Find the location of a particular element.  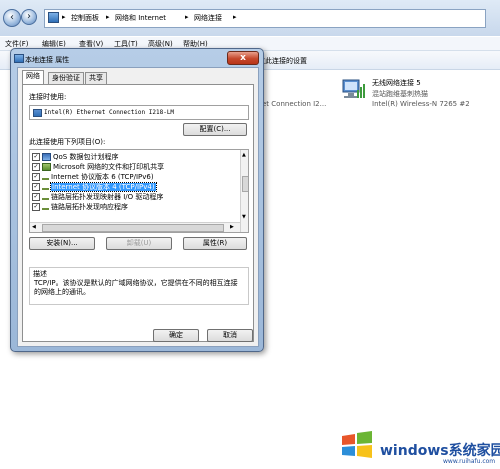

breadcrumb-item: 控制面板 is located at coordinates (85, 18).